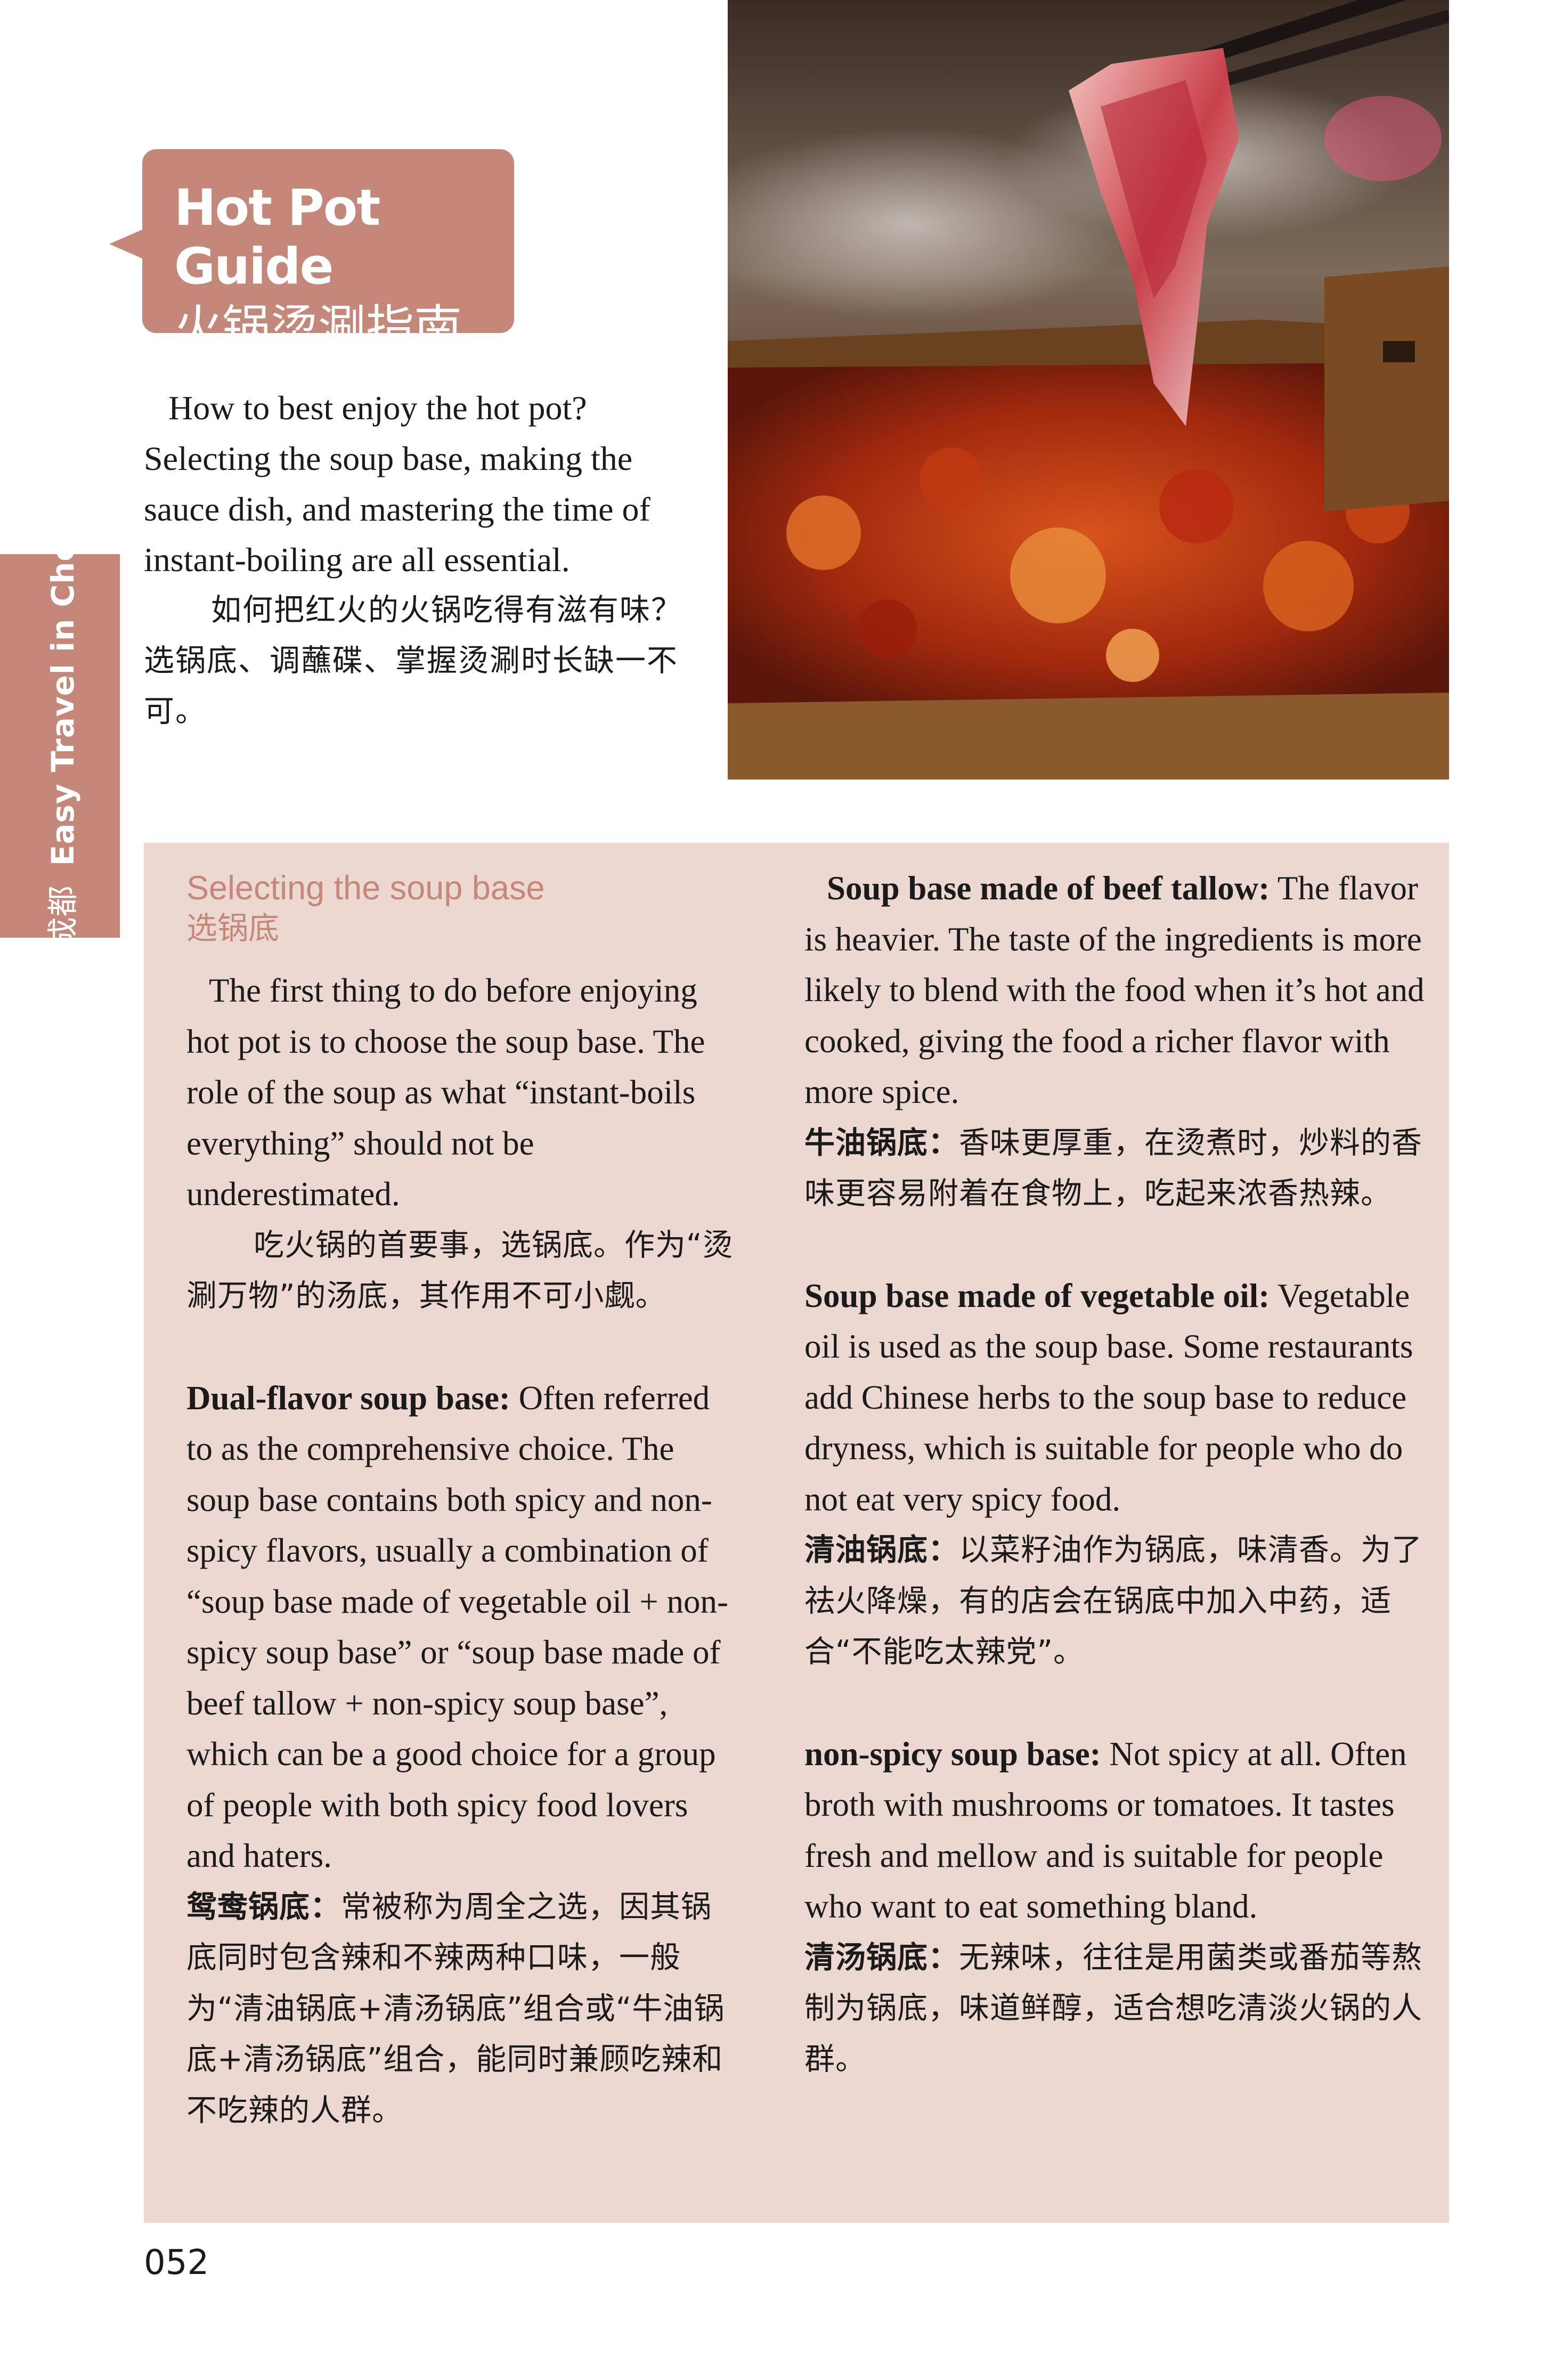 The height and width of the screenshot is (2380, 1546). Describe the element at coordinates (460, 1270) in the screenshot. I see `lead-chinese: 吃火锅的首要事，选锅底。作为“烫涮万物”的汤底，其作用不可小觑。` at that location.